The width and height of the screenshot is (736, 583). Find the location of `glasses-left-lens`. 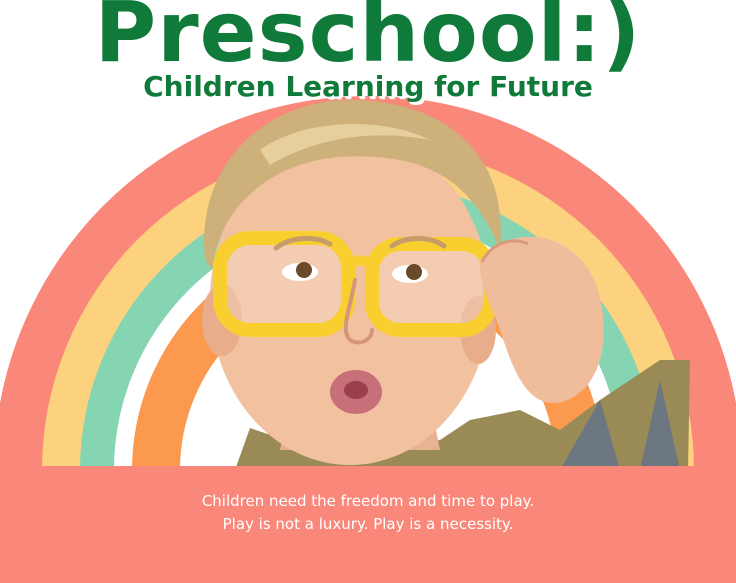

glasses-left-lens is located at coordinates (284, 284).